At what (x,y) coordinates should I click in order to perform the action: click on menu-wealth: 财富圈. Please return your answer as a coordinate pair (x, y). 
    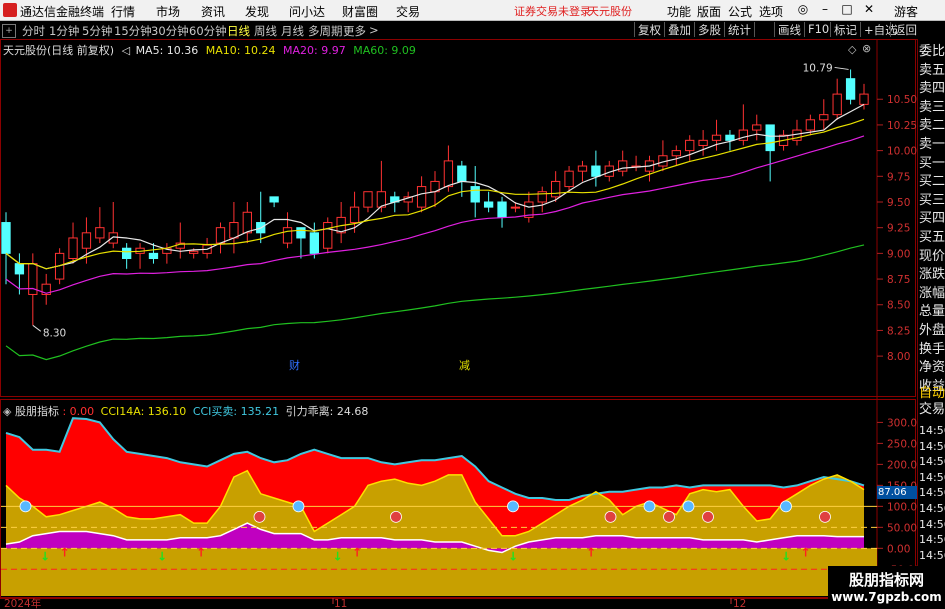
    Looking at the image, I should click on (360, 11).